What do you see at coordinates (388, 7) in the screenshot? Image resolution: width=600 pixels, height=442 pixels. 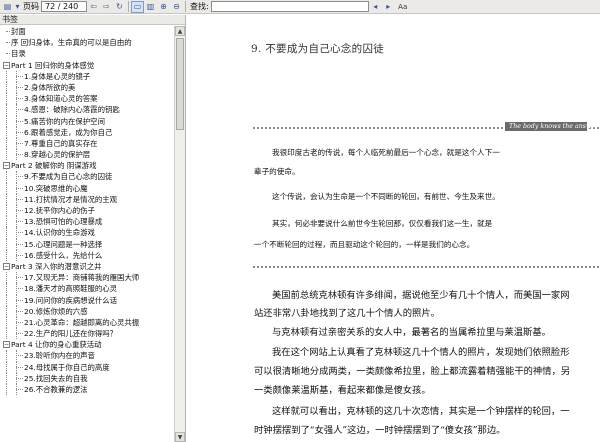 I see `find-next-icon: ▸` at bounding box center [388, 7].